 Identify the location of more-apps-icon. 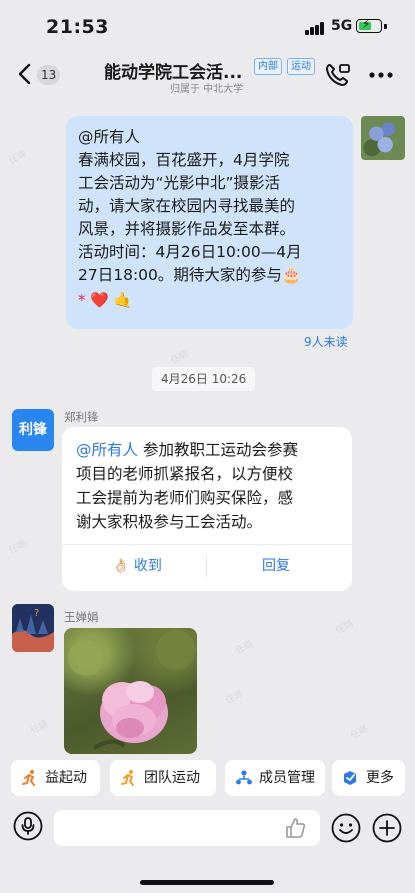
(350, 778).